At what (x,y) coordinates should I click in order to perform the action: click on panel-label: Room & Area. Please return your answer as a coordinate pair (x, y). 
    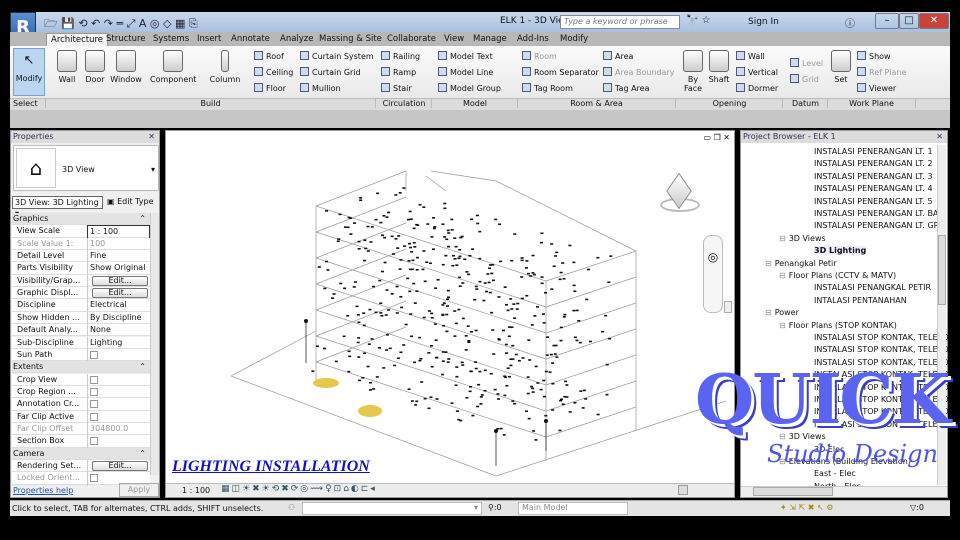
    Looking at the image, I should click on (597, 103).